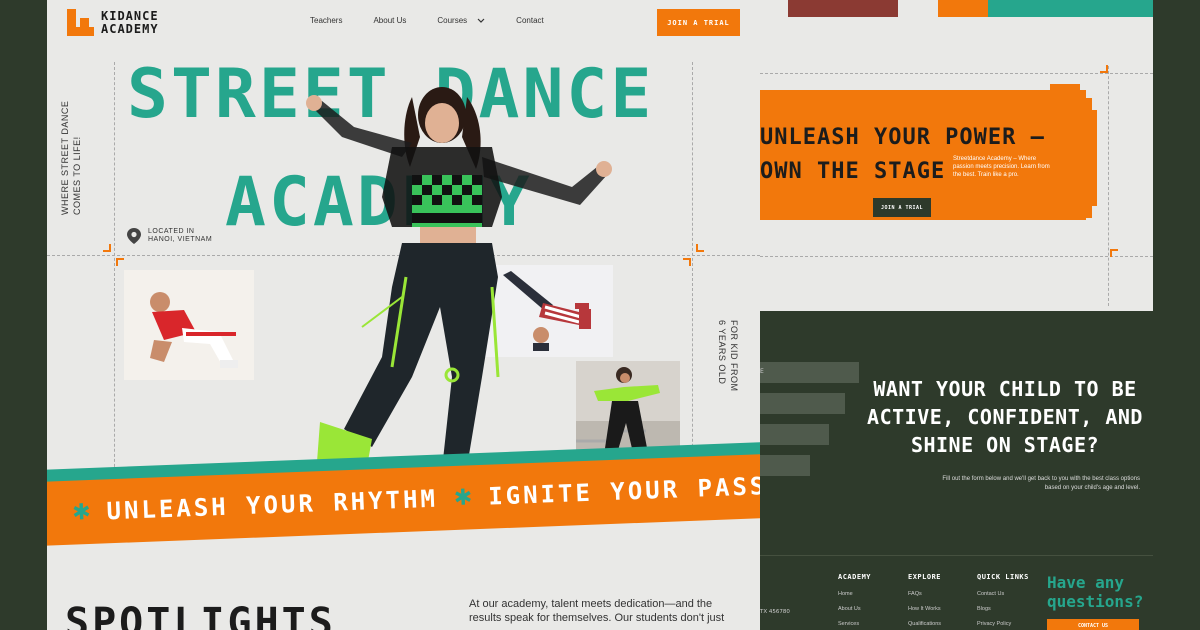 This screenshot has width=1200, height=630. What do you see at coordinates (530, 20) in the screenshot?
I see `nav-link-contact: Contact` at bounding box center [530, 20].